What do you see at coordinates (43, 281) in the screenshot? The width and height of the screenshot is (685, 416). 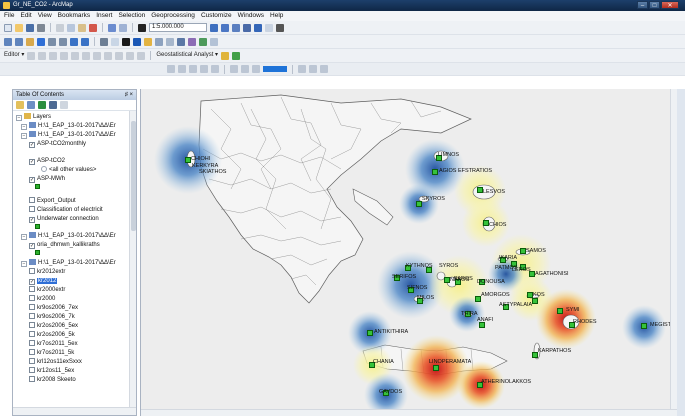 I see `toc-layer-row: ✓ kr2012` at bounding box center [43, 281].